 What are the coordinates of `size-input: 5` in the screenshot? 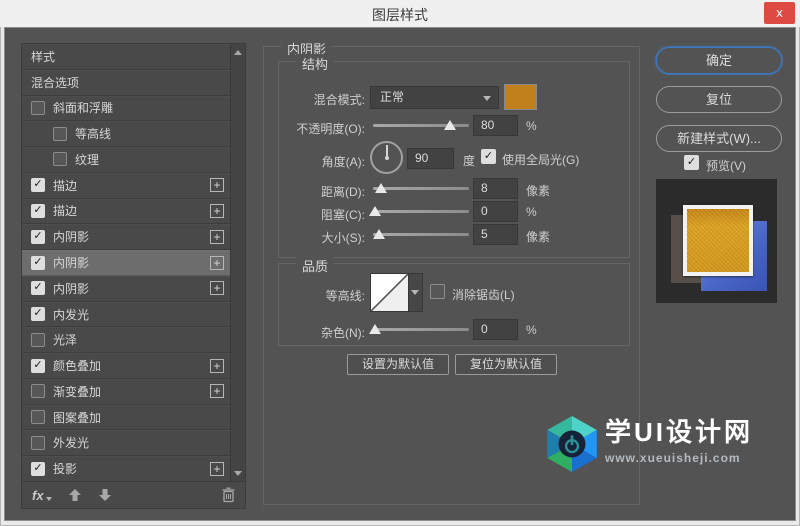 It's located at (495, 234).